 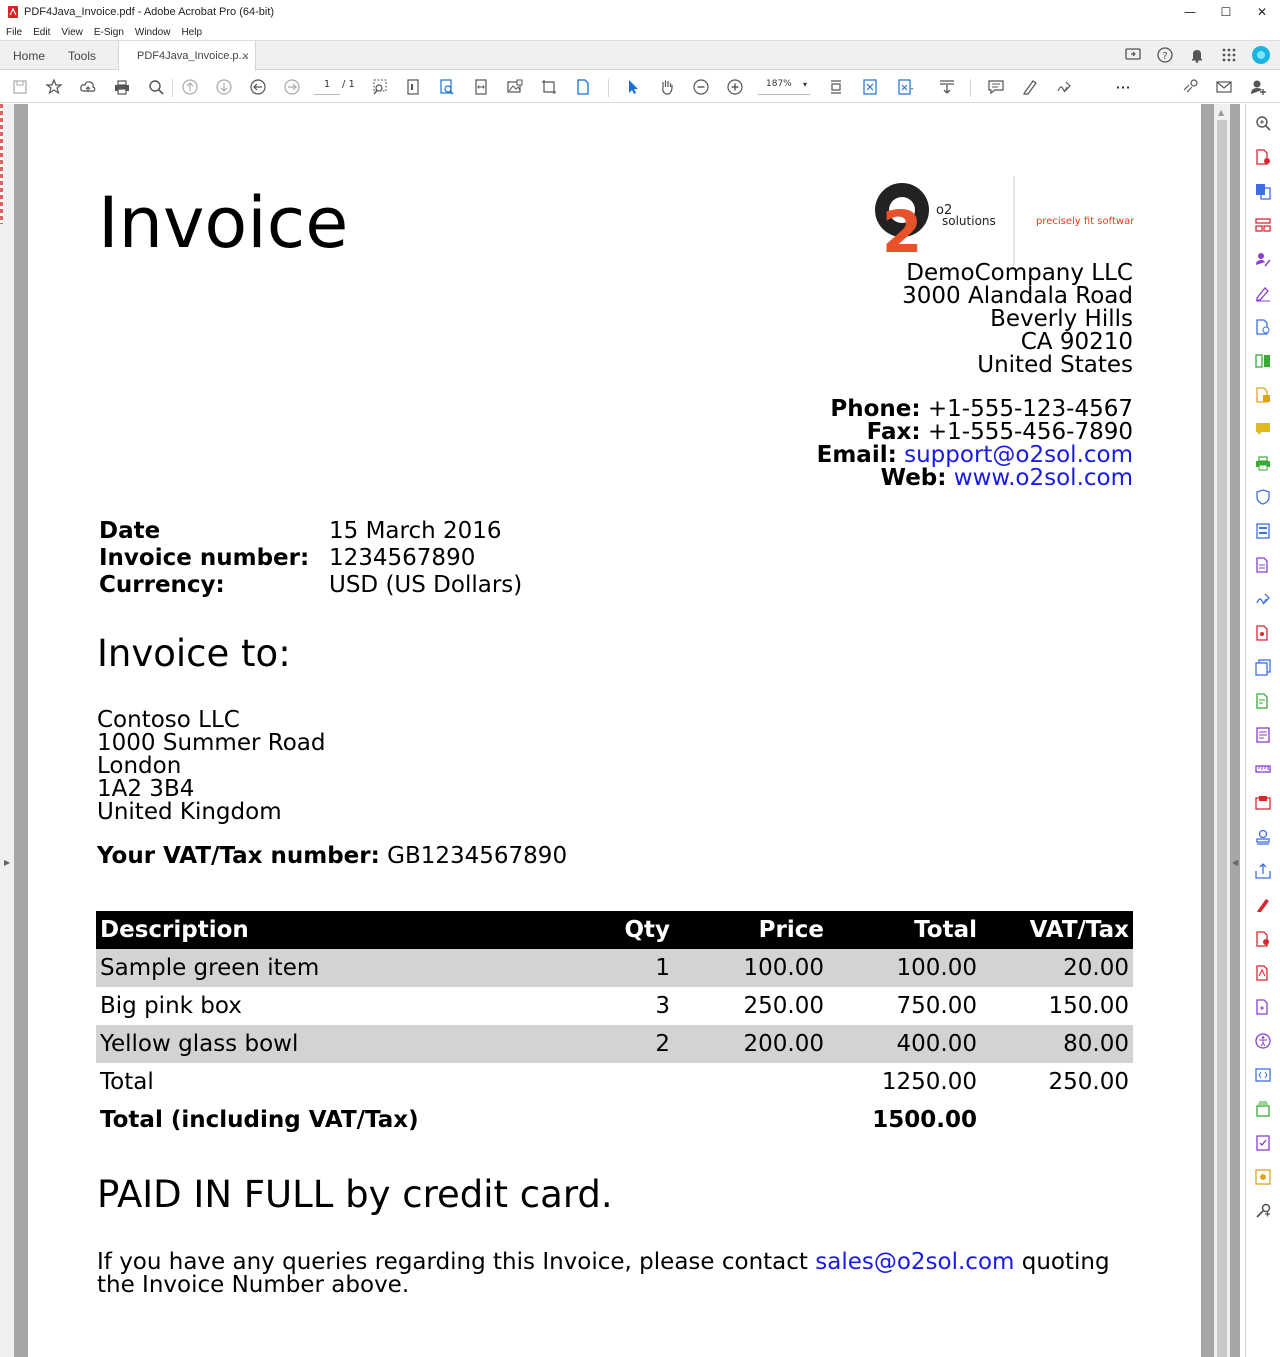 What do you see at coordinates (122, 87) in the screenshot?
I see `print-icon` at bounding box center [122, 87].